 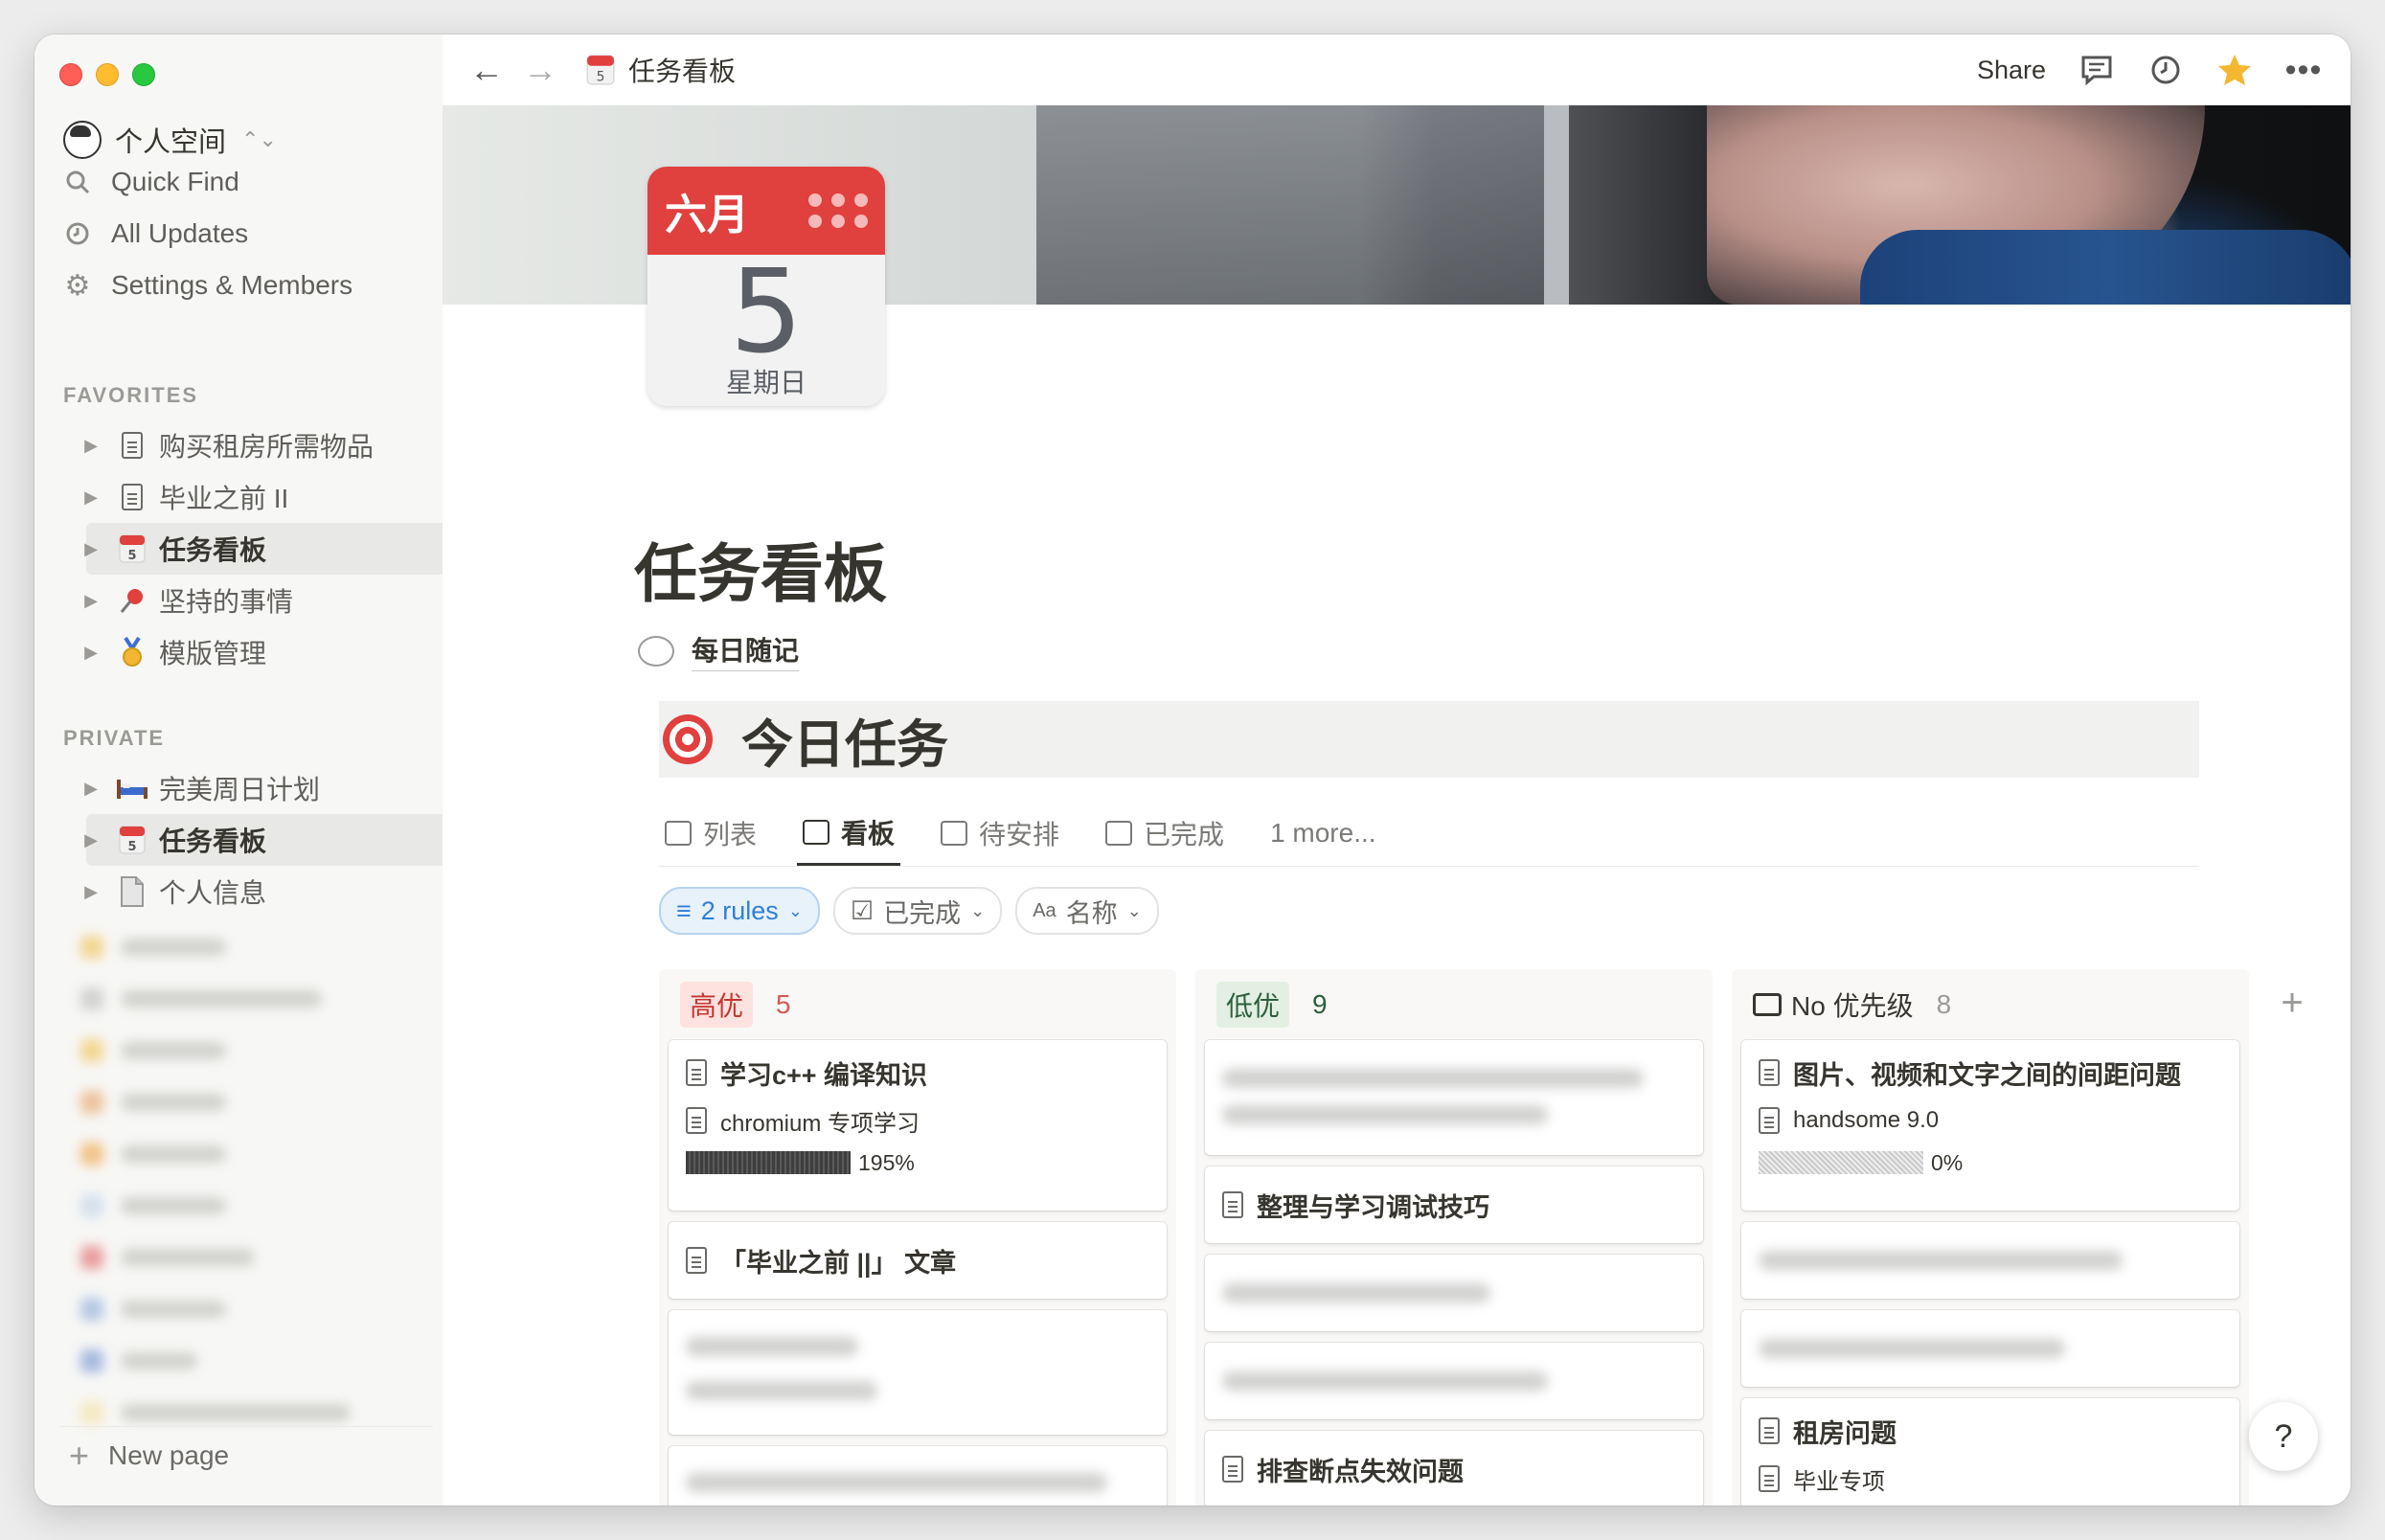 I want to click on sidebar-item-label: 购买租房所需物品, so click(x=267, y=447).